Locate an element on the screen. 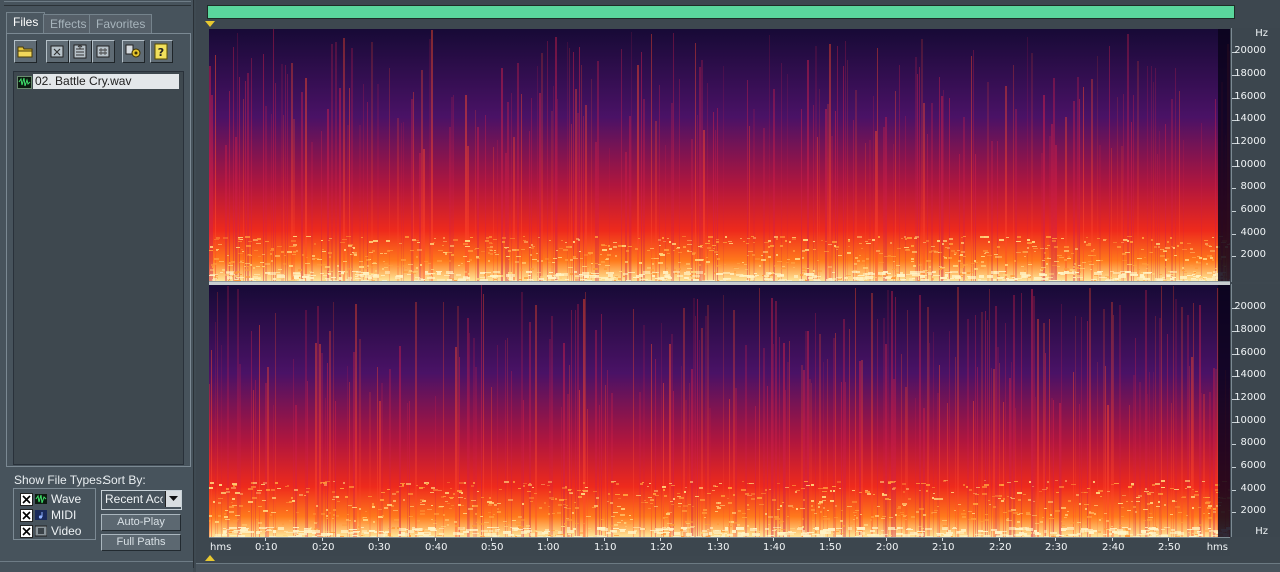 This screenshot has width=1280, height=572. time-tick-label: 1:00 is located at coordinates (548, 547).